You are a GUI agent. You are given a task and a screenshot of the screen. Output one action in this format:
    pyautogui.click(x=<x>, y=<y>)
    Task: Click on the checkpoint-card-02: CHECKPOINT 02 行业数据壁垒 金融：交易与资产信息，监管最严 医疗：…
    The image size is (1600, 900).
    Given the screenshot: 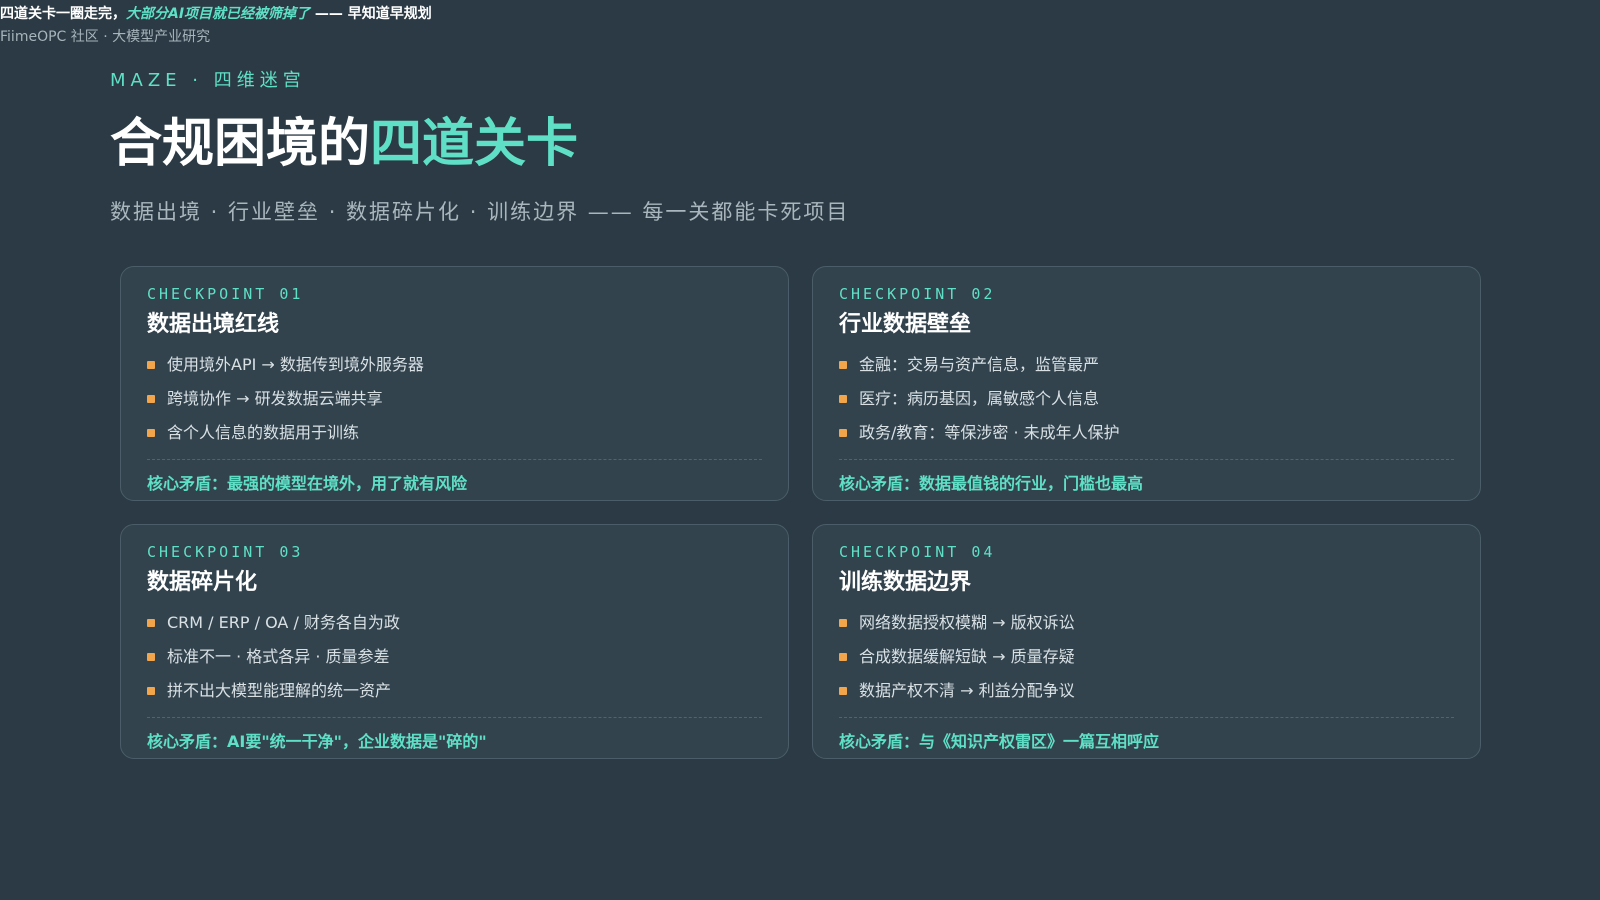 What is the action you would take?
    pyautogui.click(x=1146, y=383)
    